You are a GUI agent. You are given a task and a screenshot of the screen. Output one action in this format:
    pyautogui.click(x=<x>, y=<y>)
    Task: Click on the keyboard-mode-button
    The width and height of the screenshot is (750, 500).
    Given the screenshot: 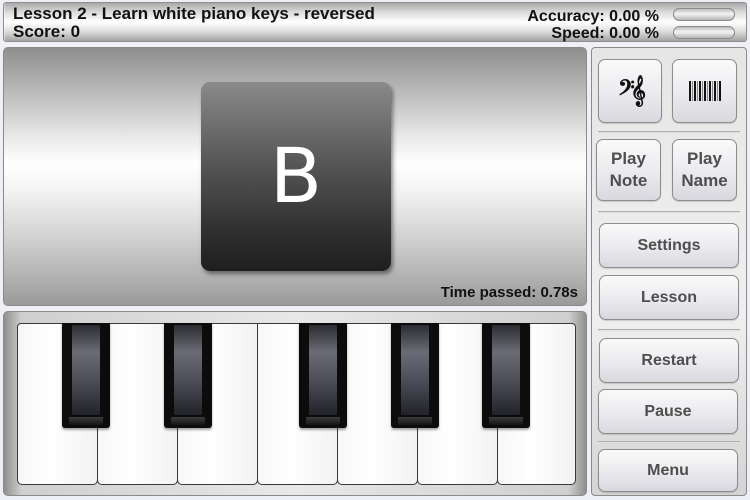 What is the action you would take?
    pyautogui.click(x=704, y=91)
    